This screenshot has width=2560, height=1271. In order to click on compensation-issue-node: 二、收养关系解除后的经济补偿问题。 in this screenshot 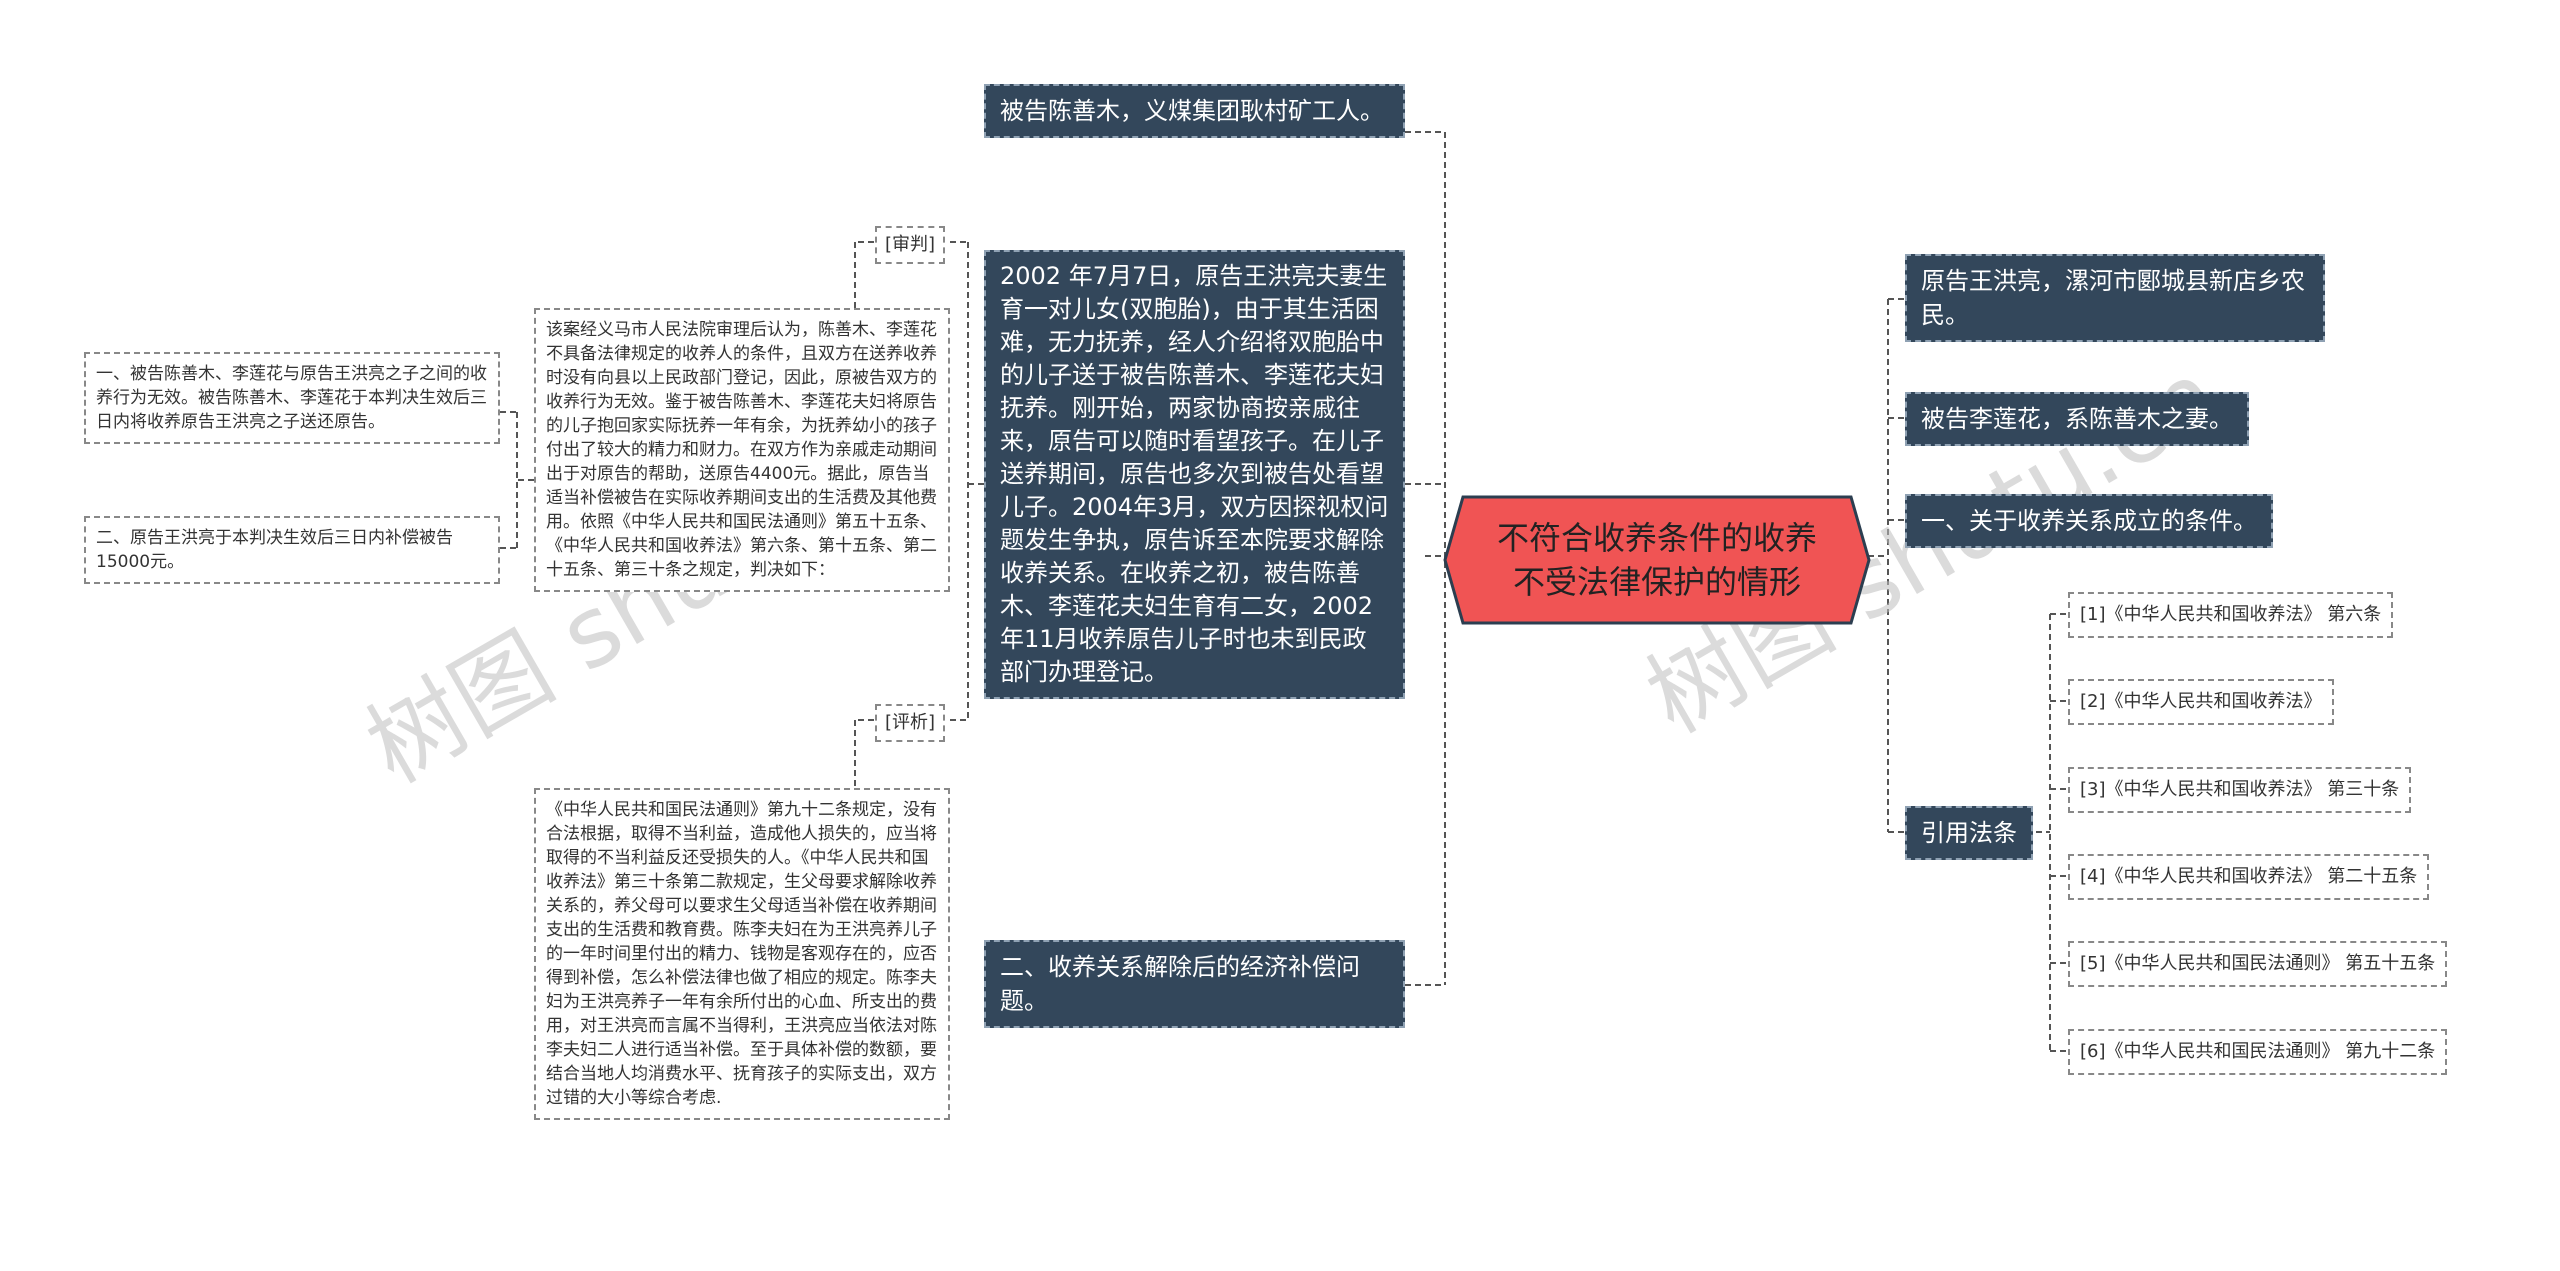, I will do `click(1194, 984)`.